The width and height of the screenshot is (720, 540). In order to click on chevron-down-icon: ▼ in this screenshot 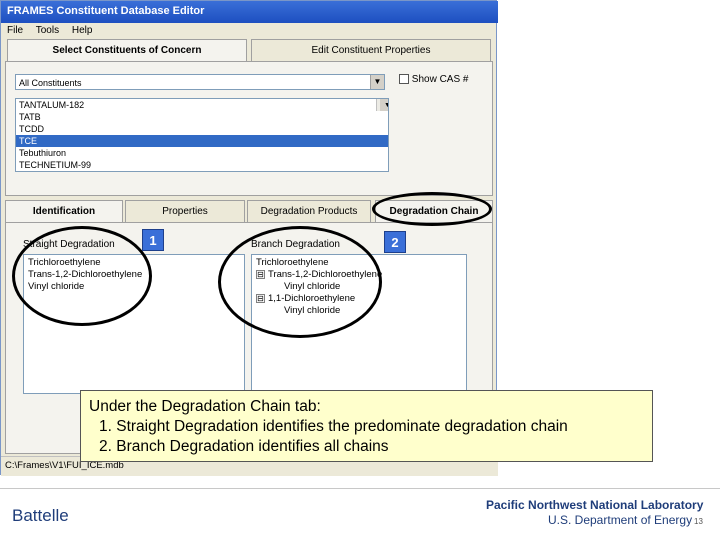, I will do `click(377, 82)`.